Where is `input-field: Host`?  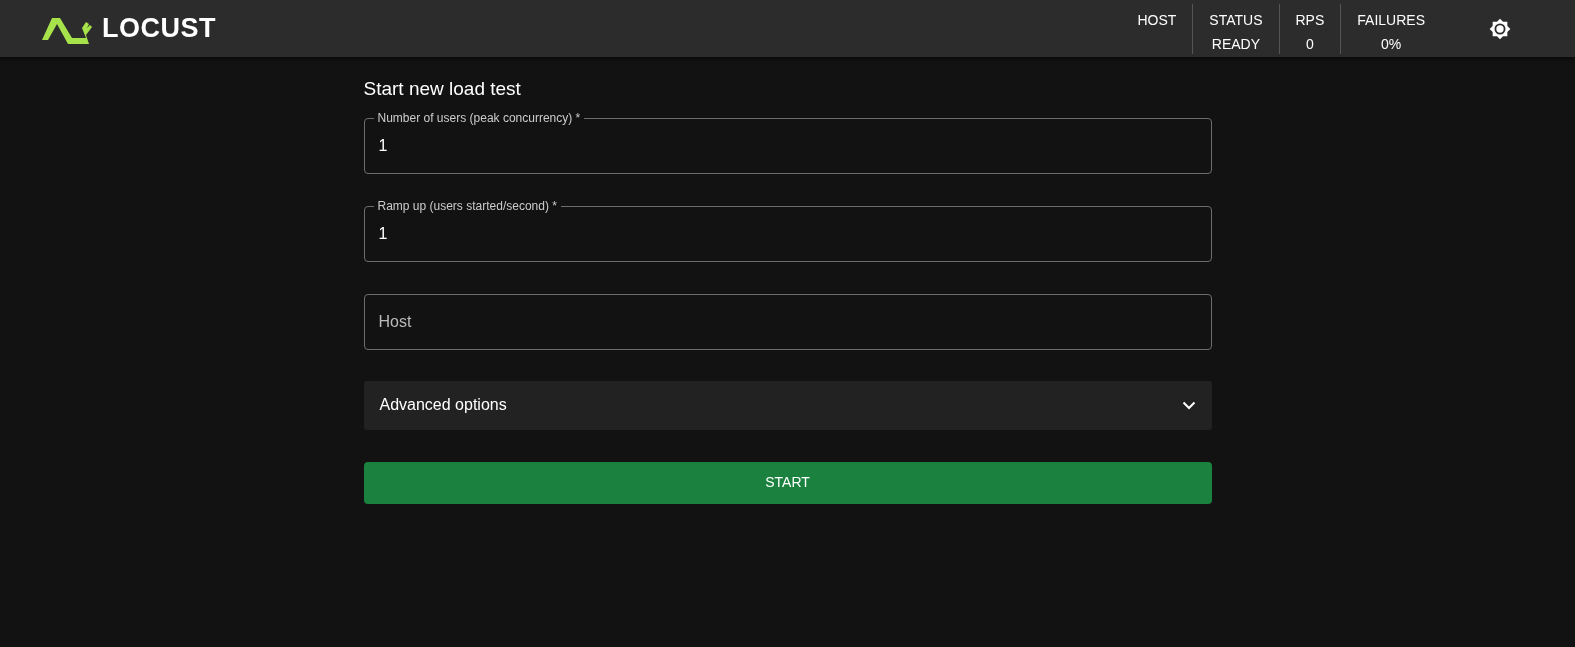 input-field: Host is located at coordinates (787, 321).